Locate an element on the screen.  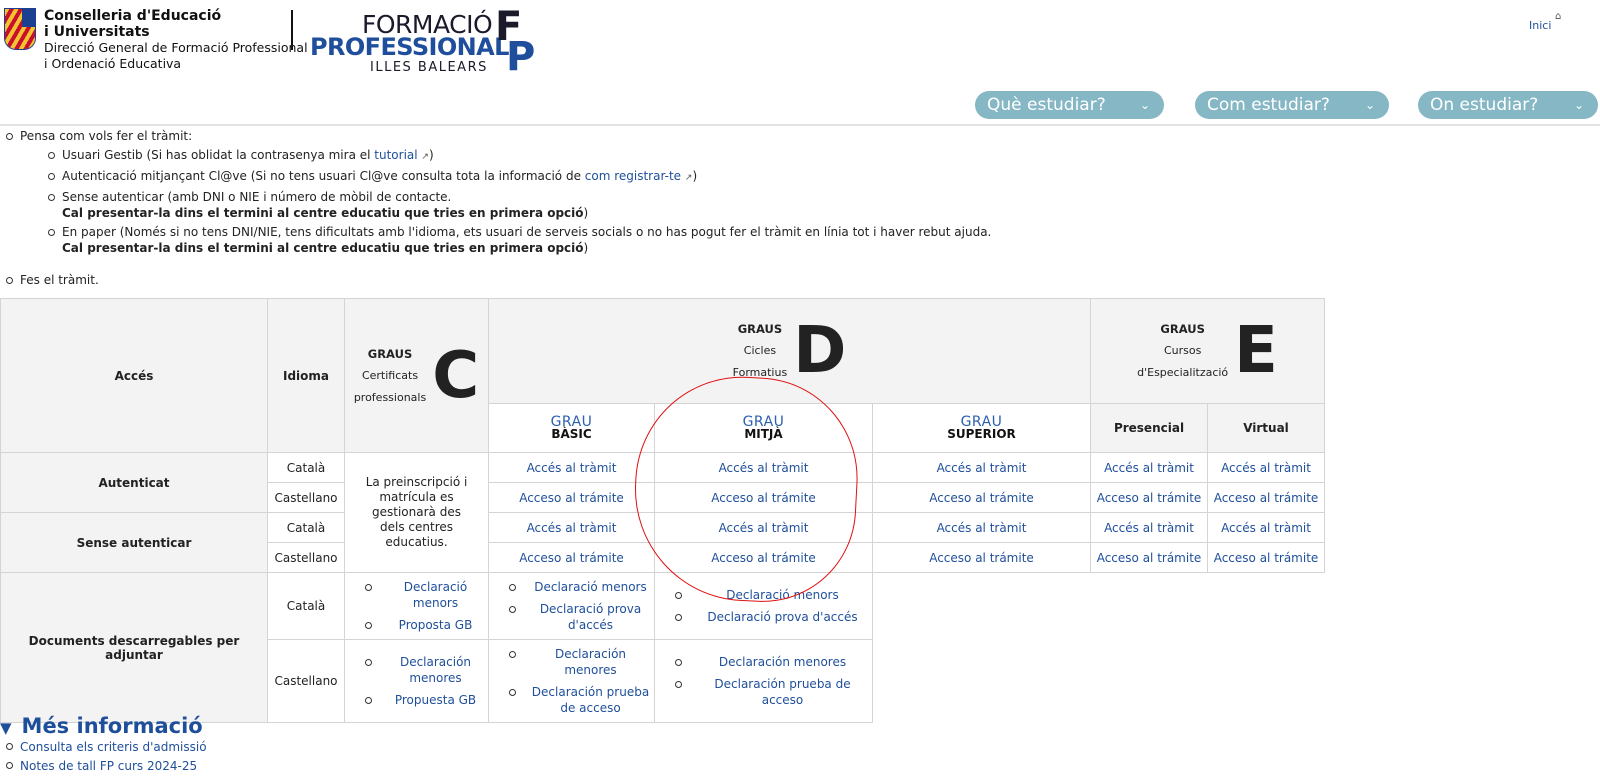
nav-com-estudiar-button: Com estudiar? ⌄ is located at coordinates (1292, 105).